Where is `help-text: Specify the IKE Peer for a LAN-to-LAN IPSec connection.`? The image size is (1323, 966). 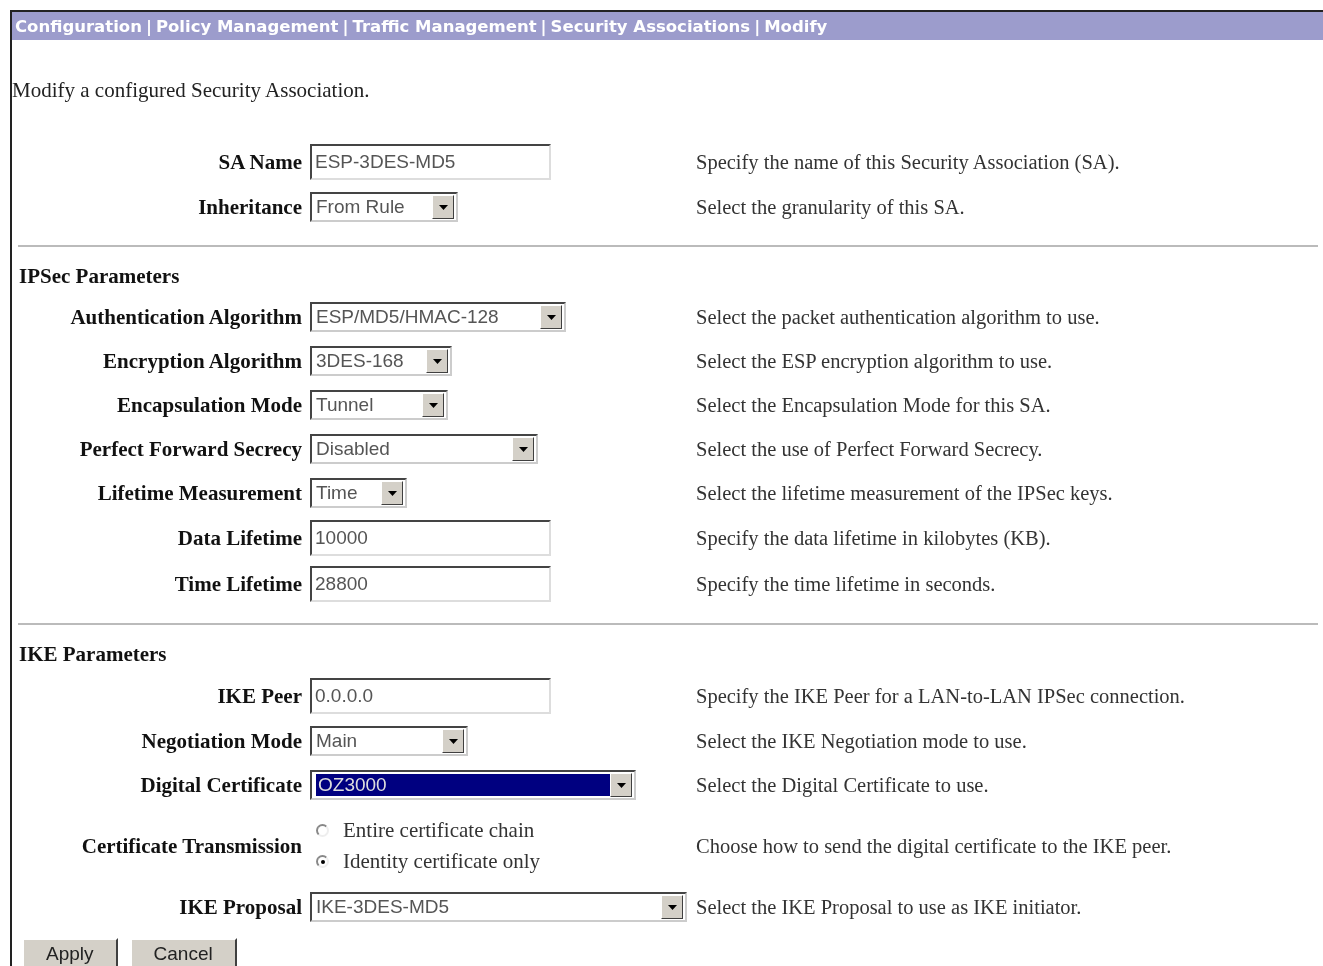 help-text: Specify the IKE Peer for a LAN-to-LAN IPSec connection. is located at coordinates (941, 696).